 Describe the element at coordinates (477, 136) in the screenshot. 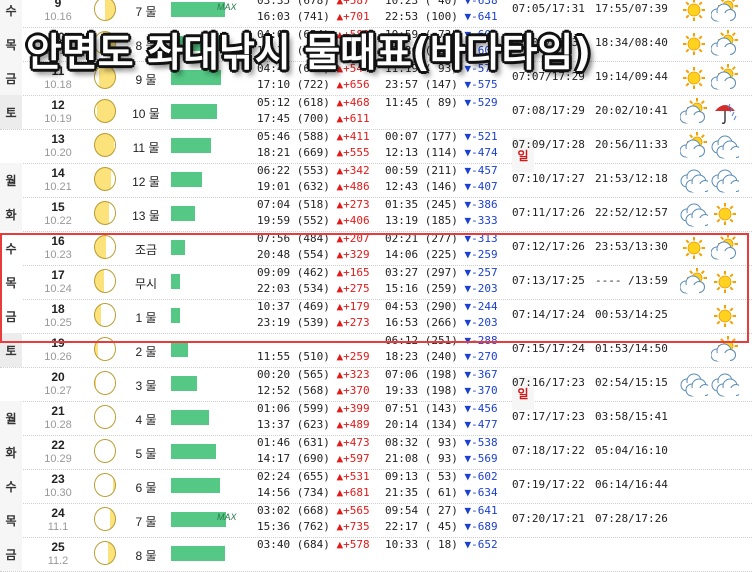

I see `low-tide-1-delta: ▼-521` at that location.